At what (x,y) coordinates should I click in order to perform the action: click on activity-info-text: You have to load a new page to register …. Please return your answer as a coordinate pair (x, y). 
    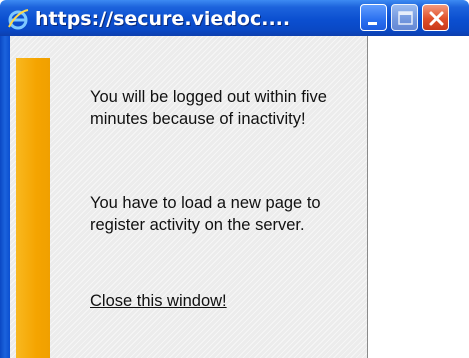
    Looking at the image, I should click on (205, 214).